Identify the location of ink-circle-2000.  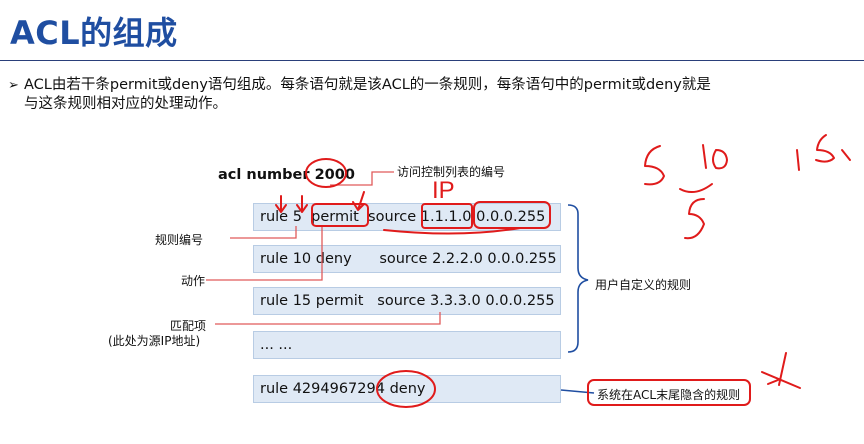
(326, 173).